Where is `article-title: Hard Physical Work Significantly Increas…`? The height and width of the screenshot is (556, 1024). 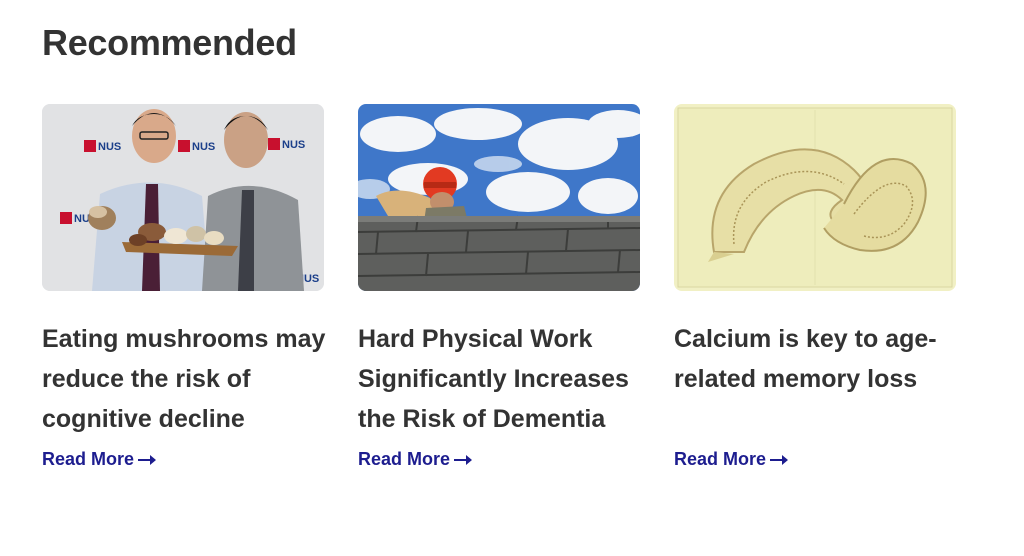
article-title: Hard Physical Work Significantly Increas… is located at coordinates (503, 379).